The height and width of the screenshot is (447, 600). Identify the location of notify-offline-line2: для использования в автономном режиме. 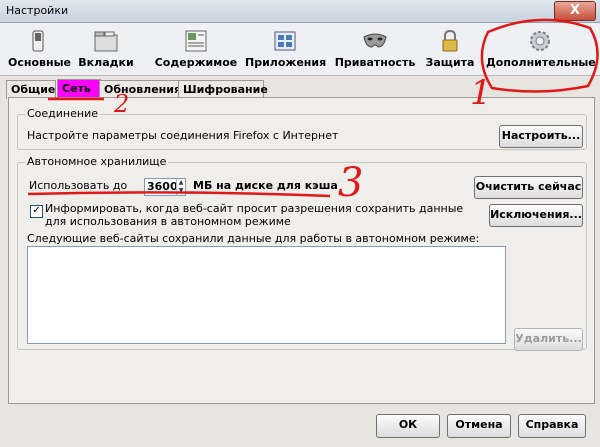
(168, 221).